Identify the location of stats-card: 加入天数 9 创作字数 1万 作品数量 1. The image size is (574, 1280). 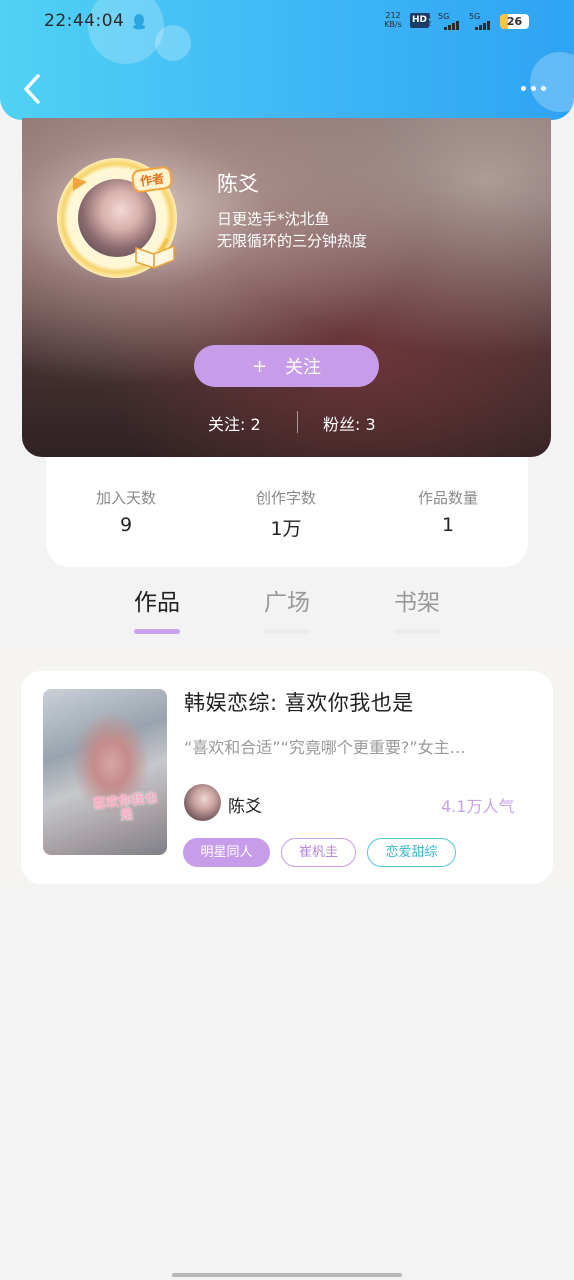
(287, 512).